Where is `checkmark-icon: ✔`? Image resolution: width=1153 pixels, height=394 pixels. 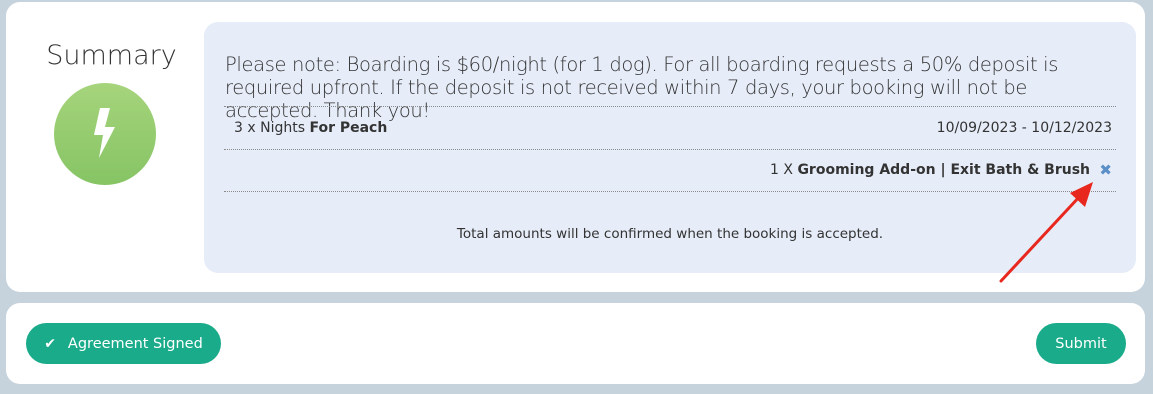
checkmark-icon: ✔ is located at coordinates (50, 343).